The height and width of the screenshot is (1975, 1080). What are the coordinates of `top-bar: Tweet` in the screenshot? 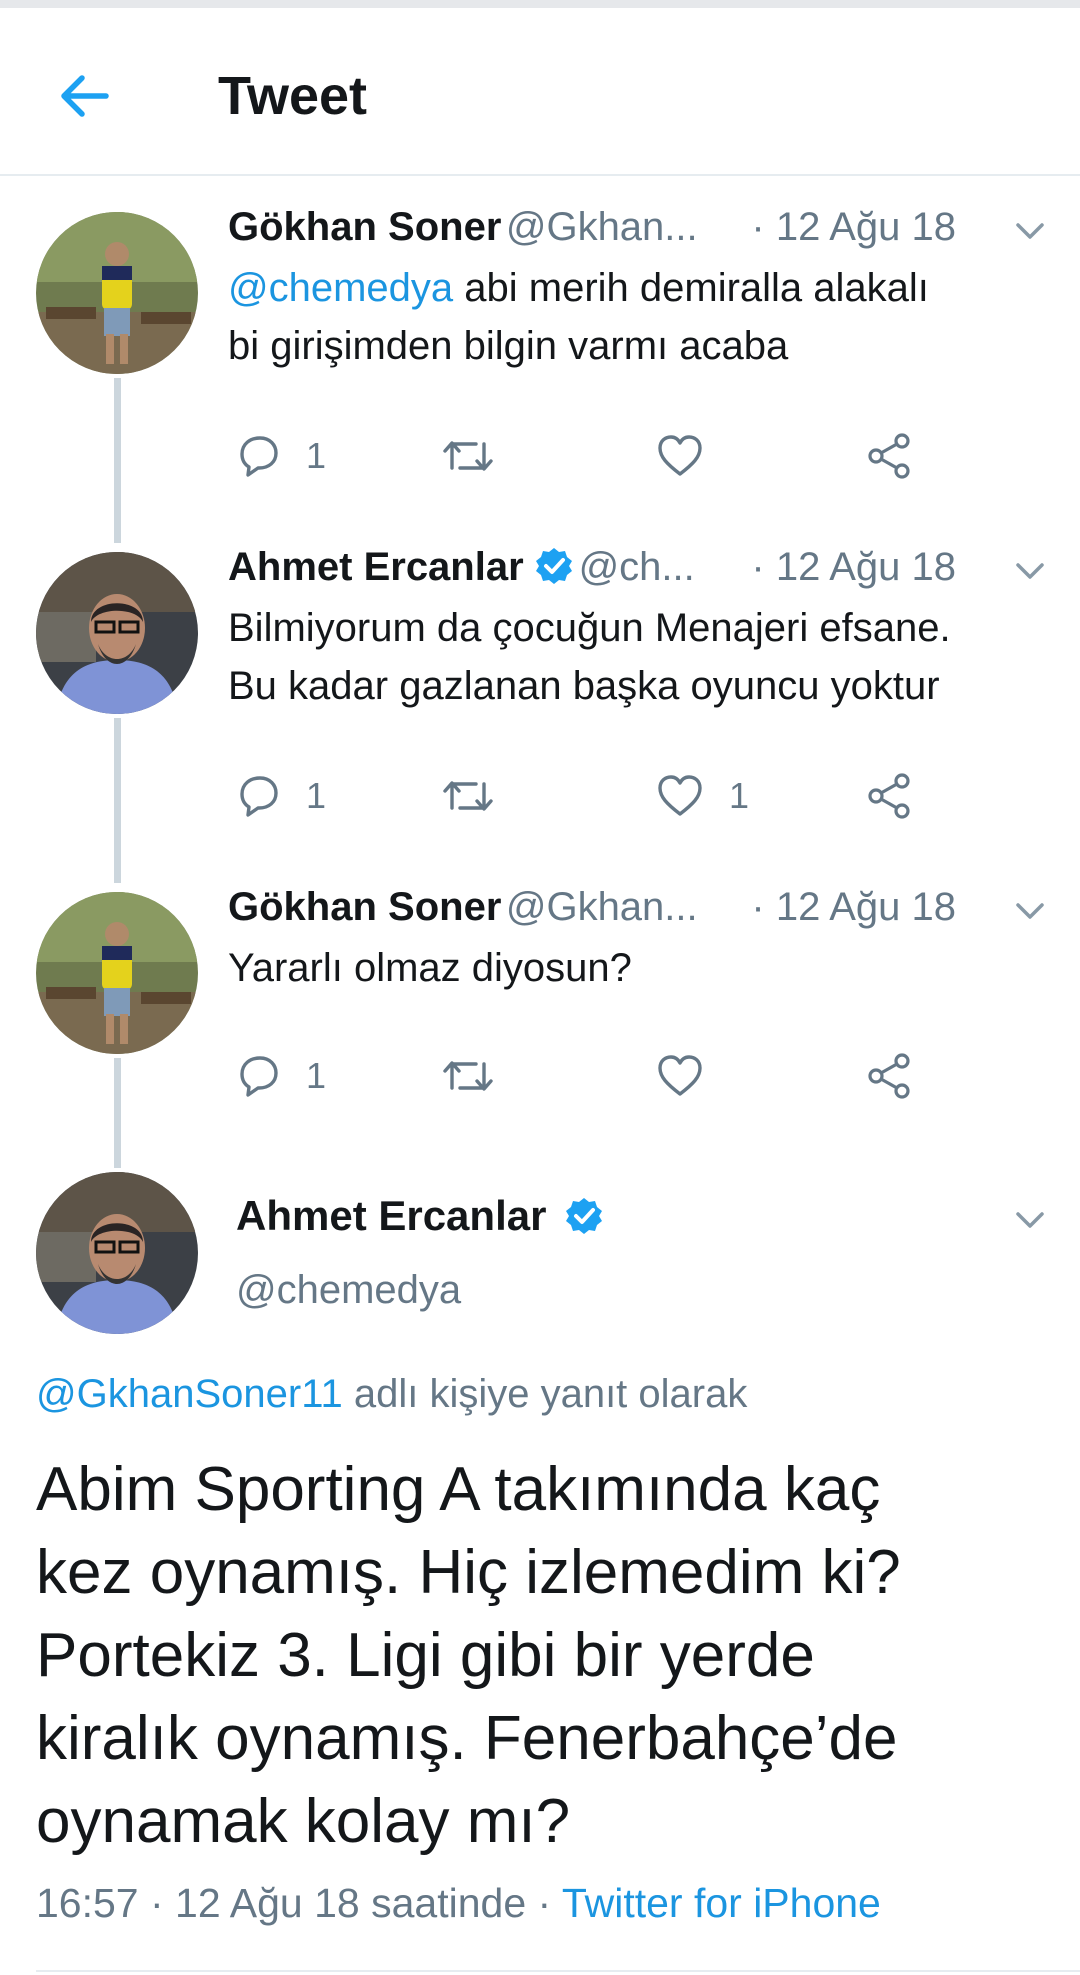 It's located at (540, 92).